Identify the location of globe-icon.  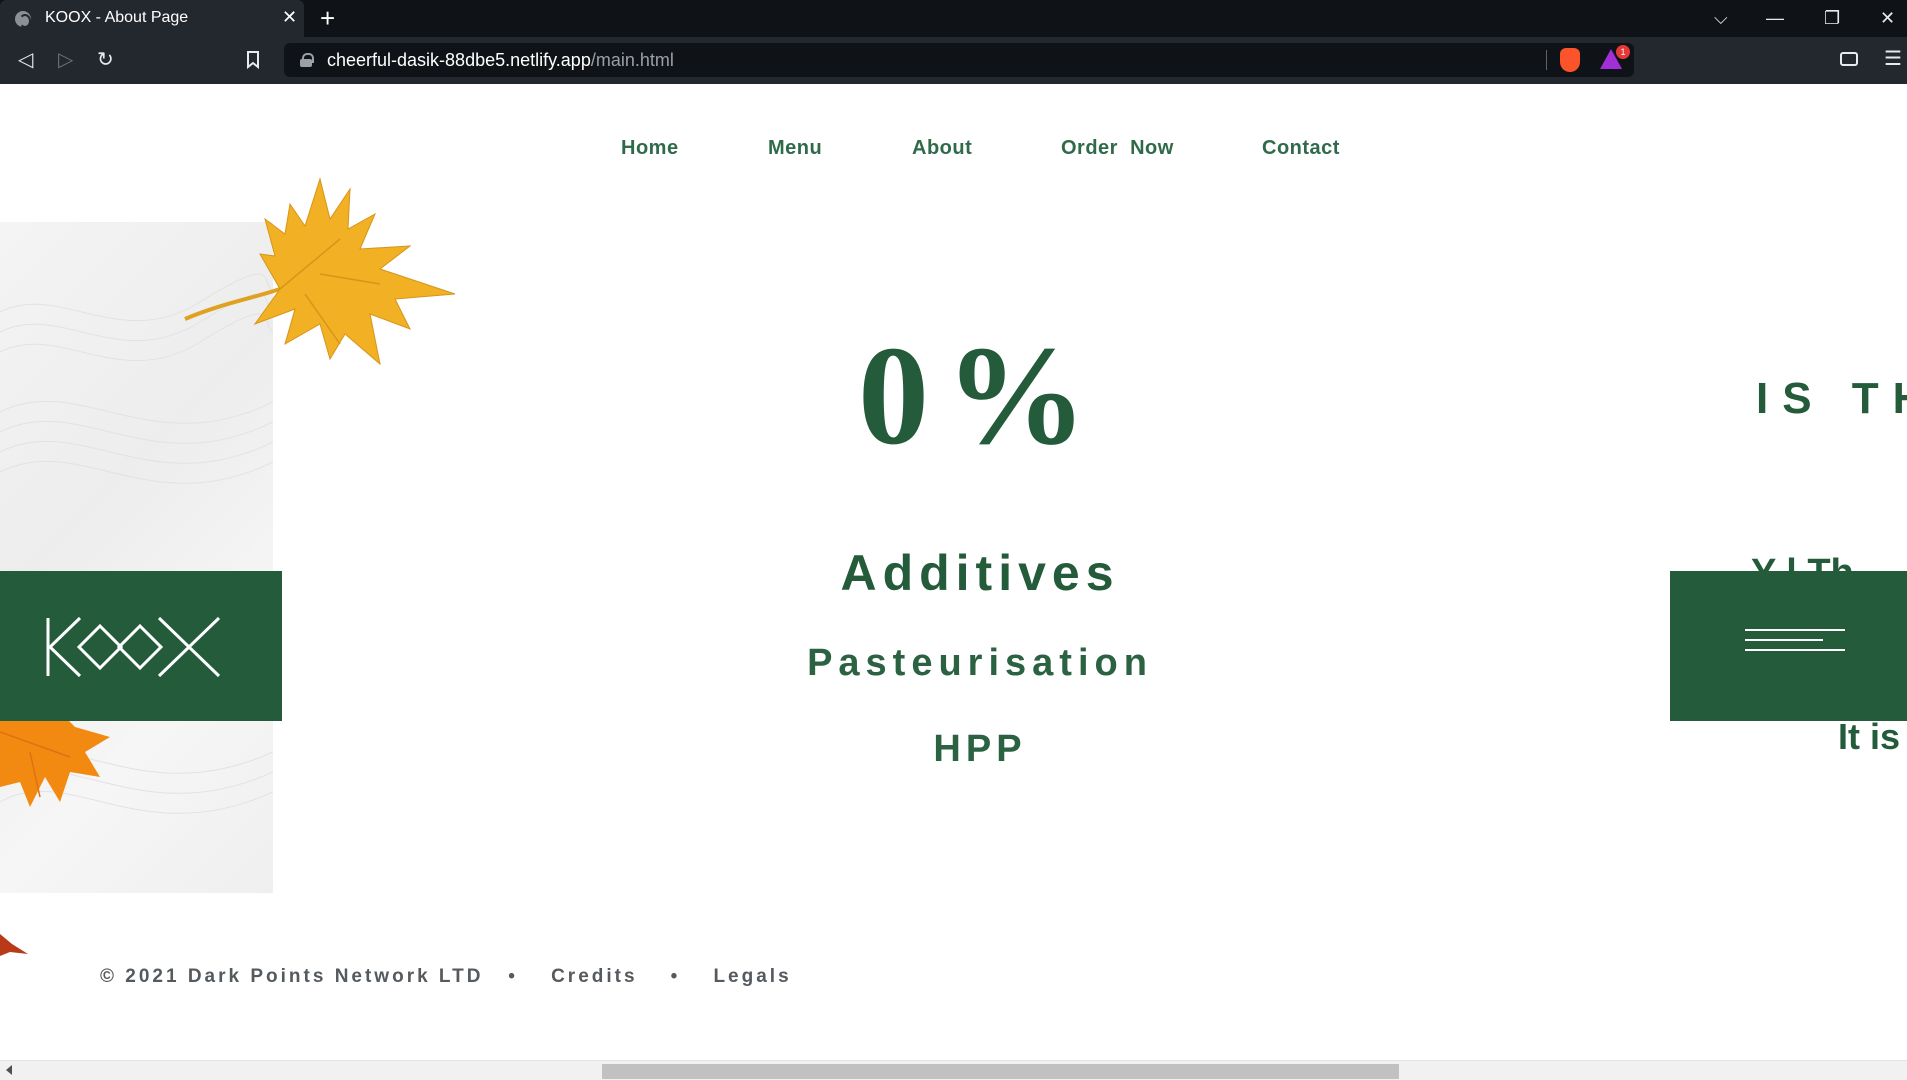
(23, 19).